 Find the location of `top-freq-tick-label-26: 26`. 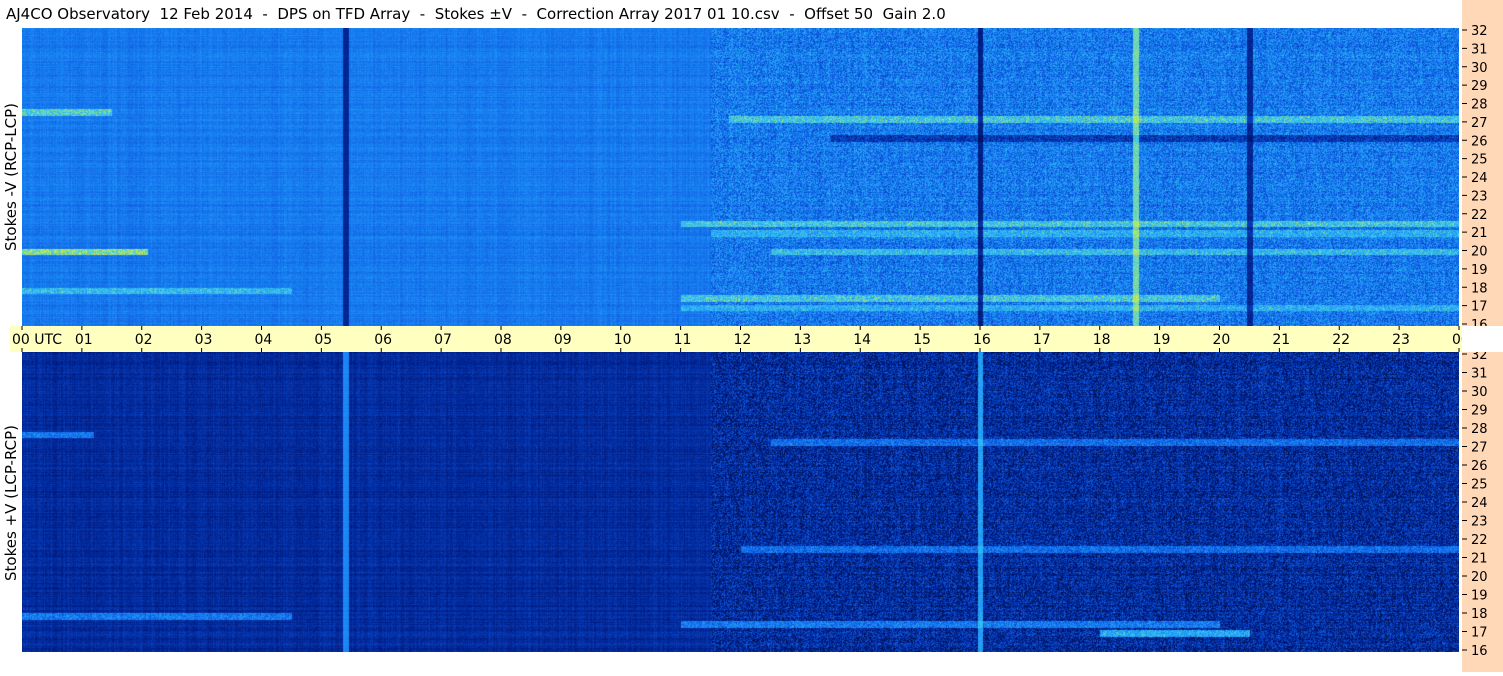

top-freq-tick-label-26: 26 is located at coordinates (1479, 141).